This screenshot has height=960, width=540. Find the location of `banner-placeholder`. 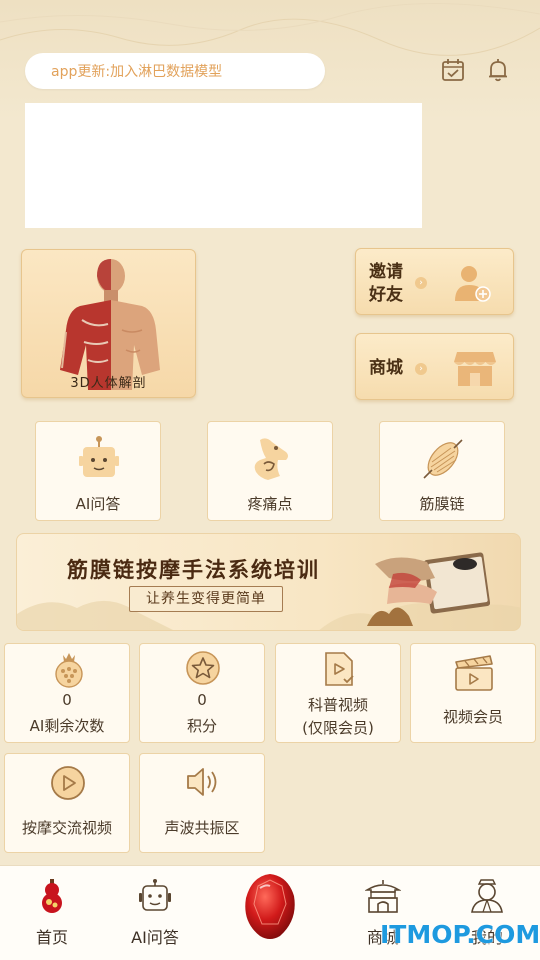

banner-placeholder is located at coordinates (223, 165).